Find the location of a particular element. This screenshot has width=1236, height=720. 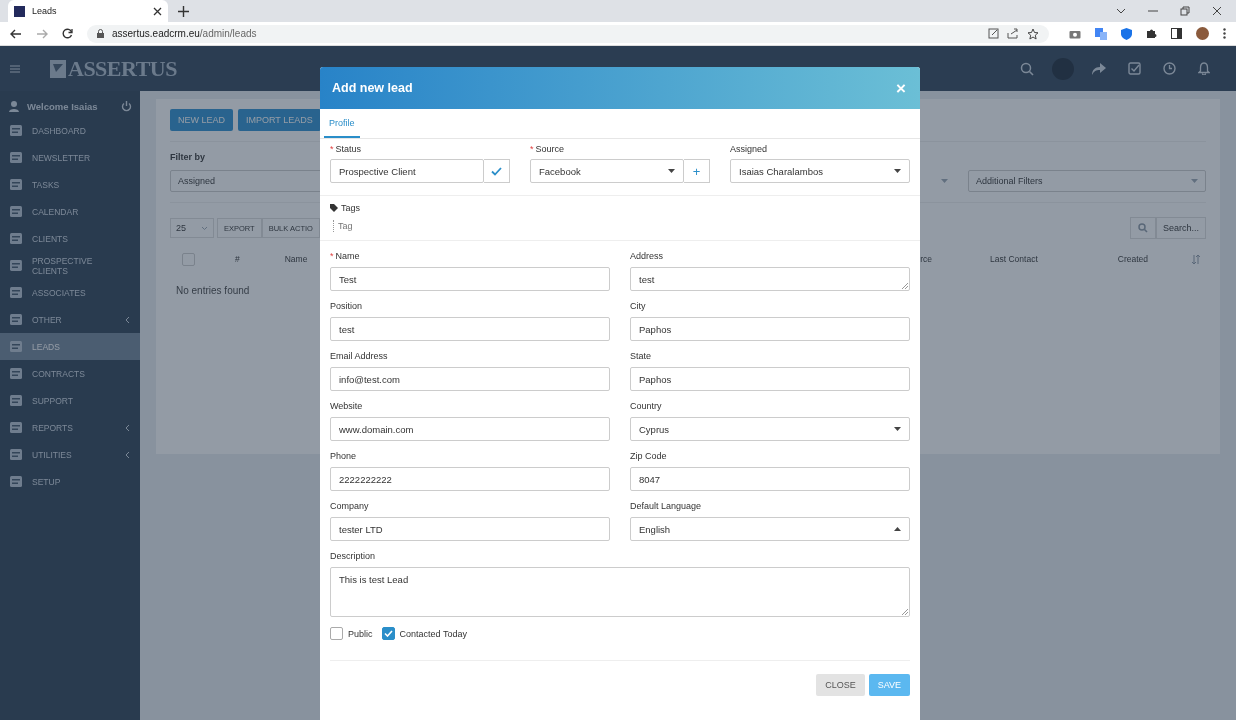

text-area: test is located at coordinates (770, 279).